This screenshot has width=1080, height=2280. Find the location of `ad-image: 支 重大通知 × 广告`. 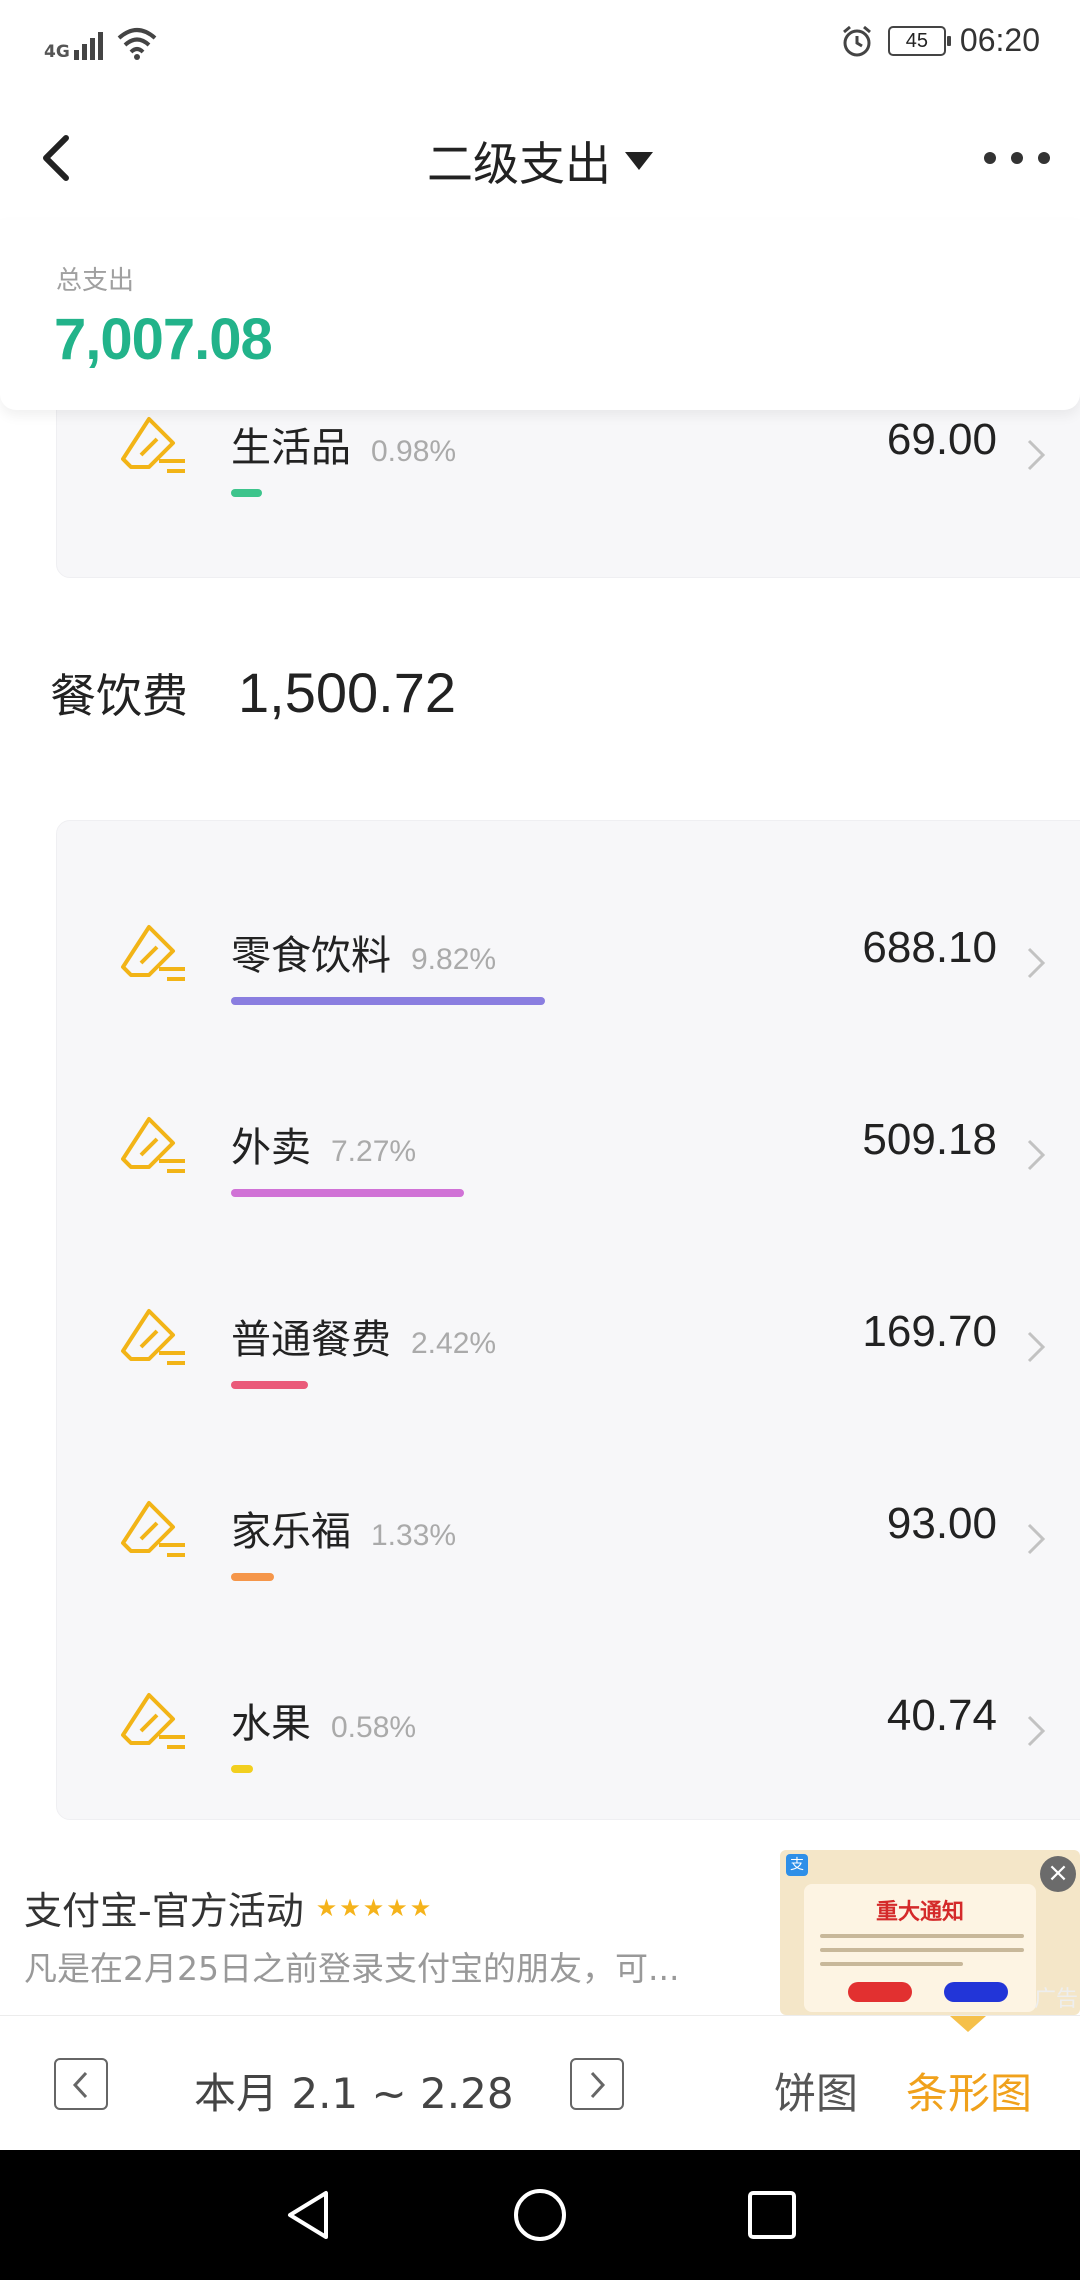

ad-image: 支 重大通知 × 广告 is located at coordinates (930, 1932).